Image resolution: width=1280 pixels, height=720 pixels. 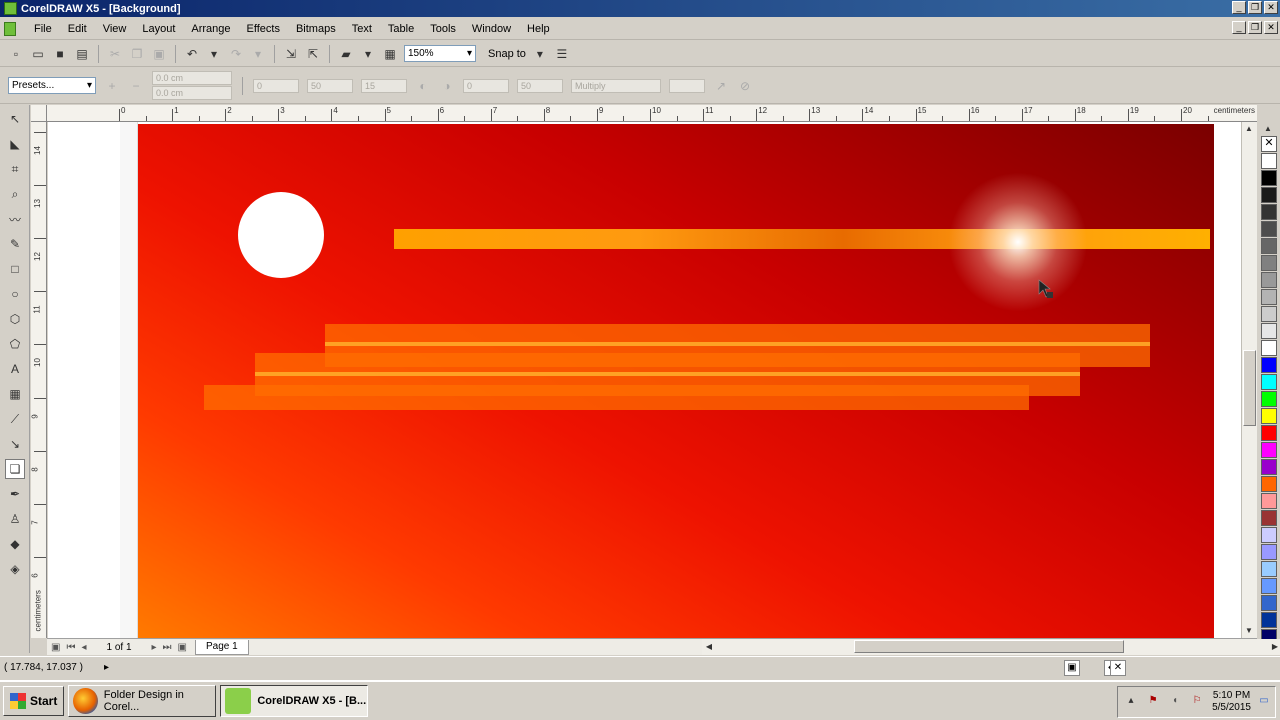 What do you see at coordinates (15, 344) in the screenshot?
I see `basic-shapes-tool-icon: ⬠` at bounding box center [15, 344].